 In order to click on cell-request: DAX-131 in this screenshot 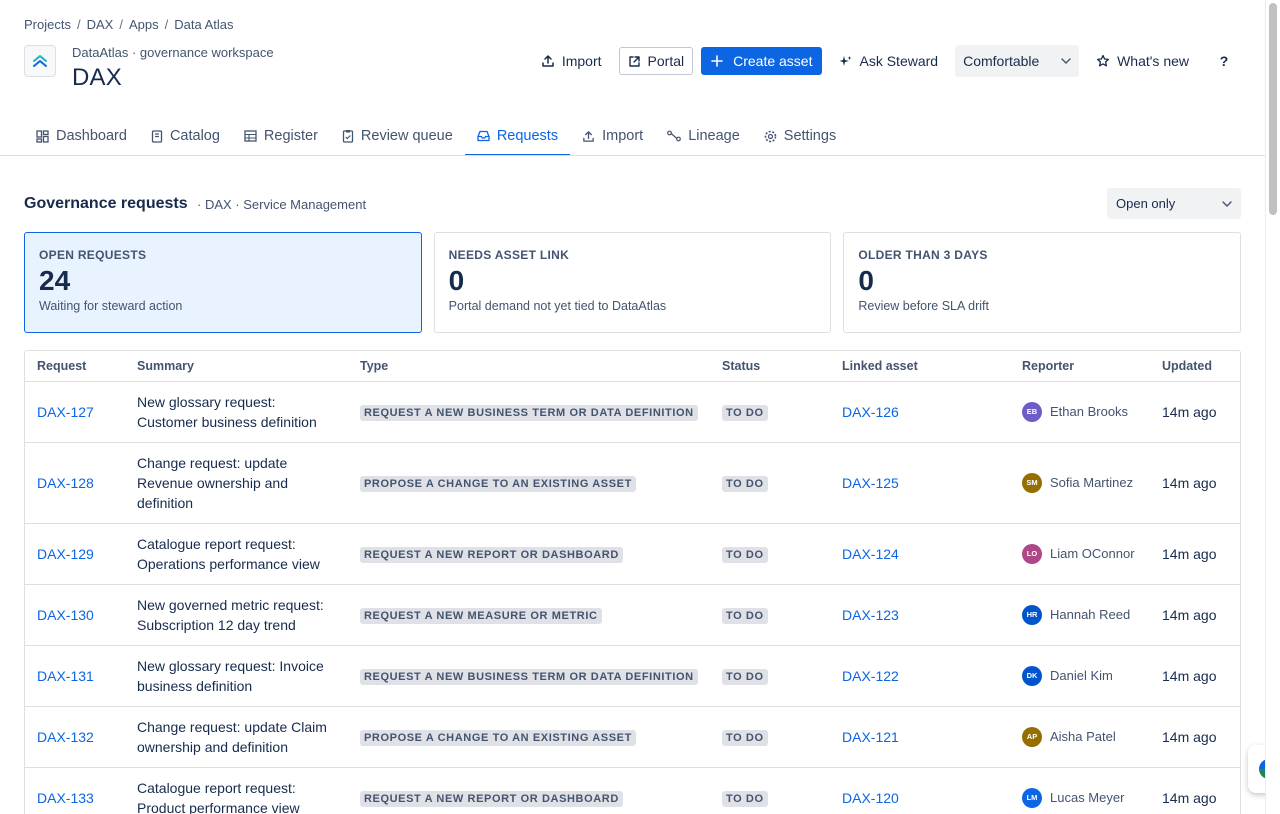, I will do `click(75, 676)`.